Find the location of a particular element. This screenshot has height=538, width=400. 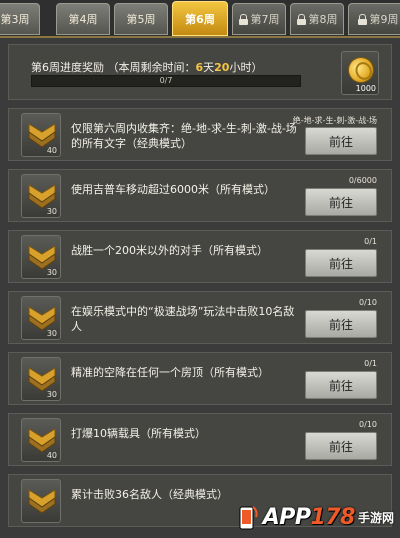

task-description: 仅限第六周内收集齐：绝-地-求-生-刺-激-战-场的所有文字（经典模式） is located at coordinates (184, 136).